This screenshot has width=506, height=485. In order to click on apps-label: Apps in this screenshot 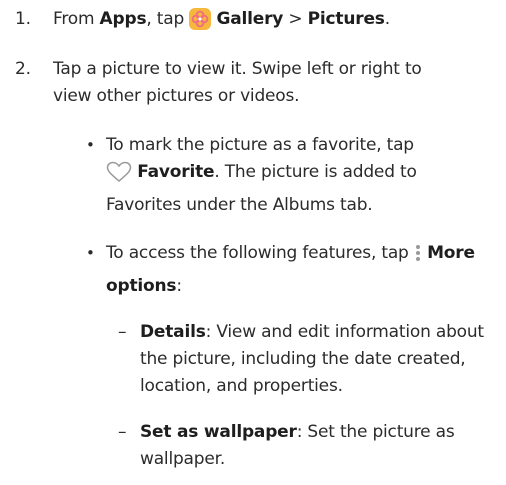, I will do `click(123, 19)`.